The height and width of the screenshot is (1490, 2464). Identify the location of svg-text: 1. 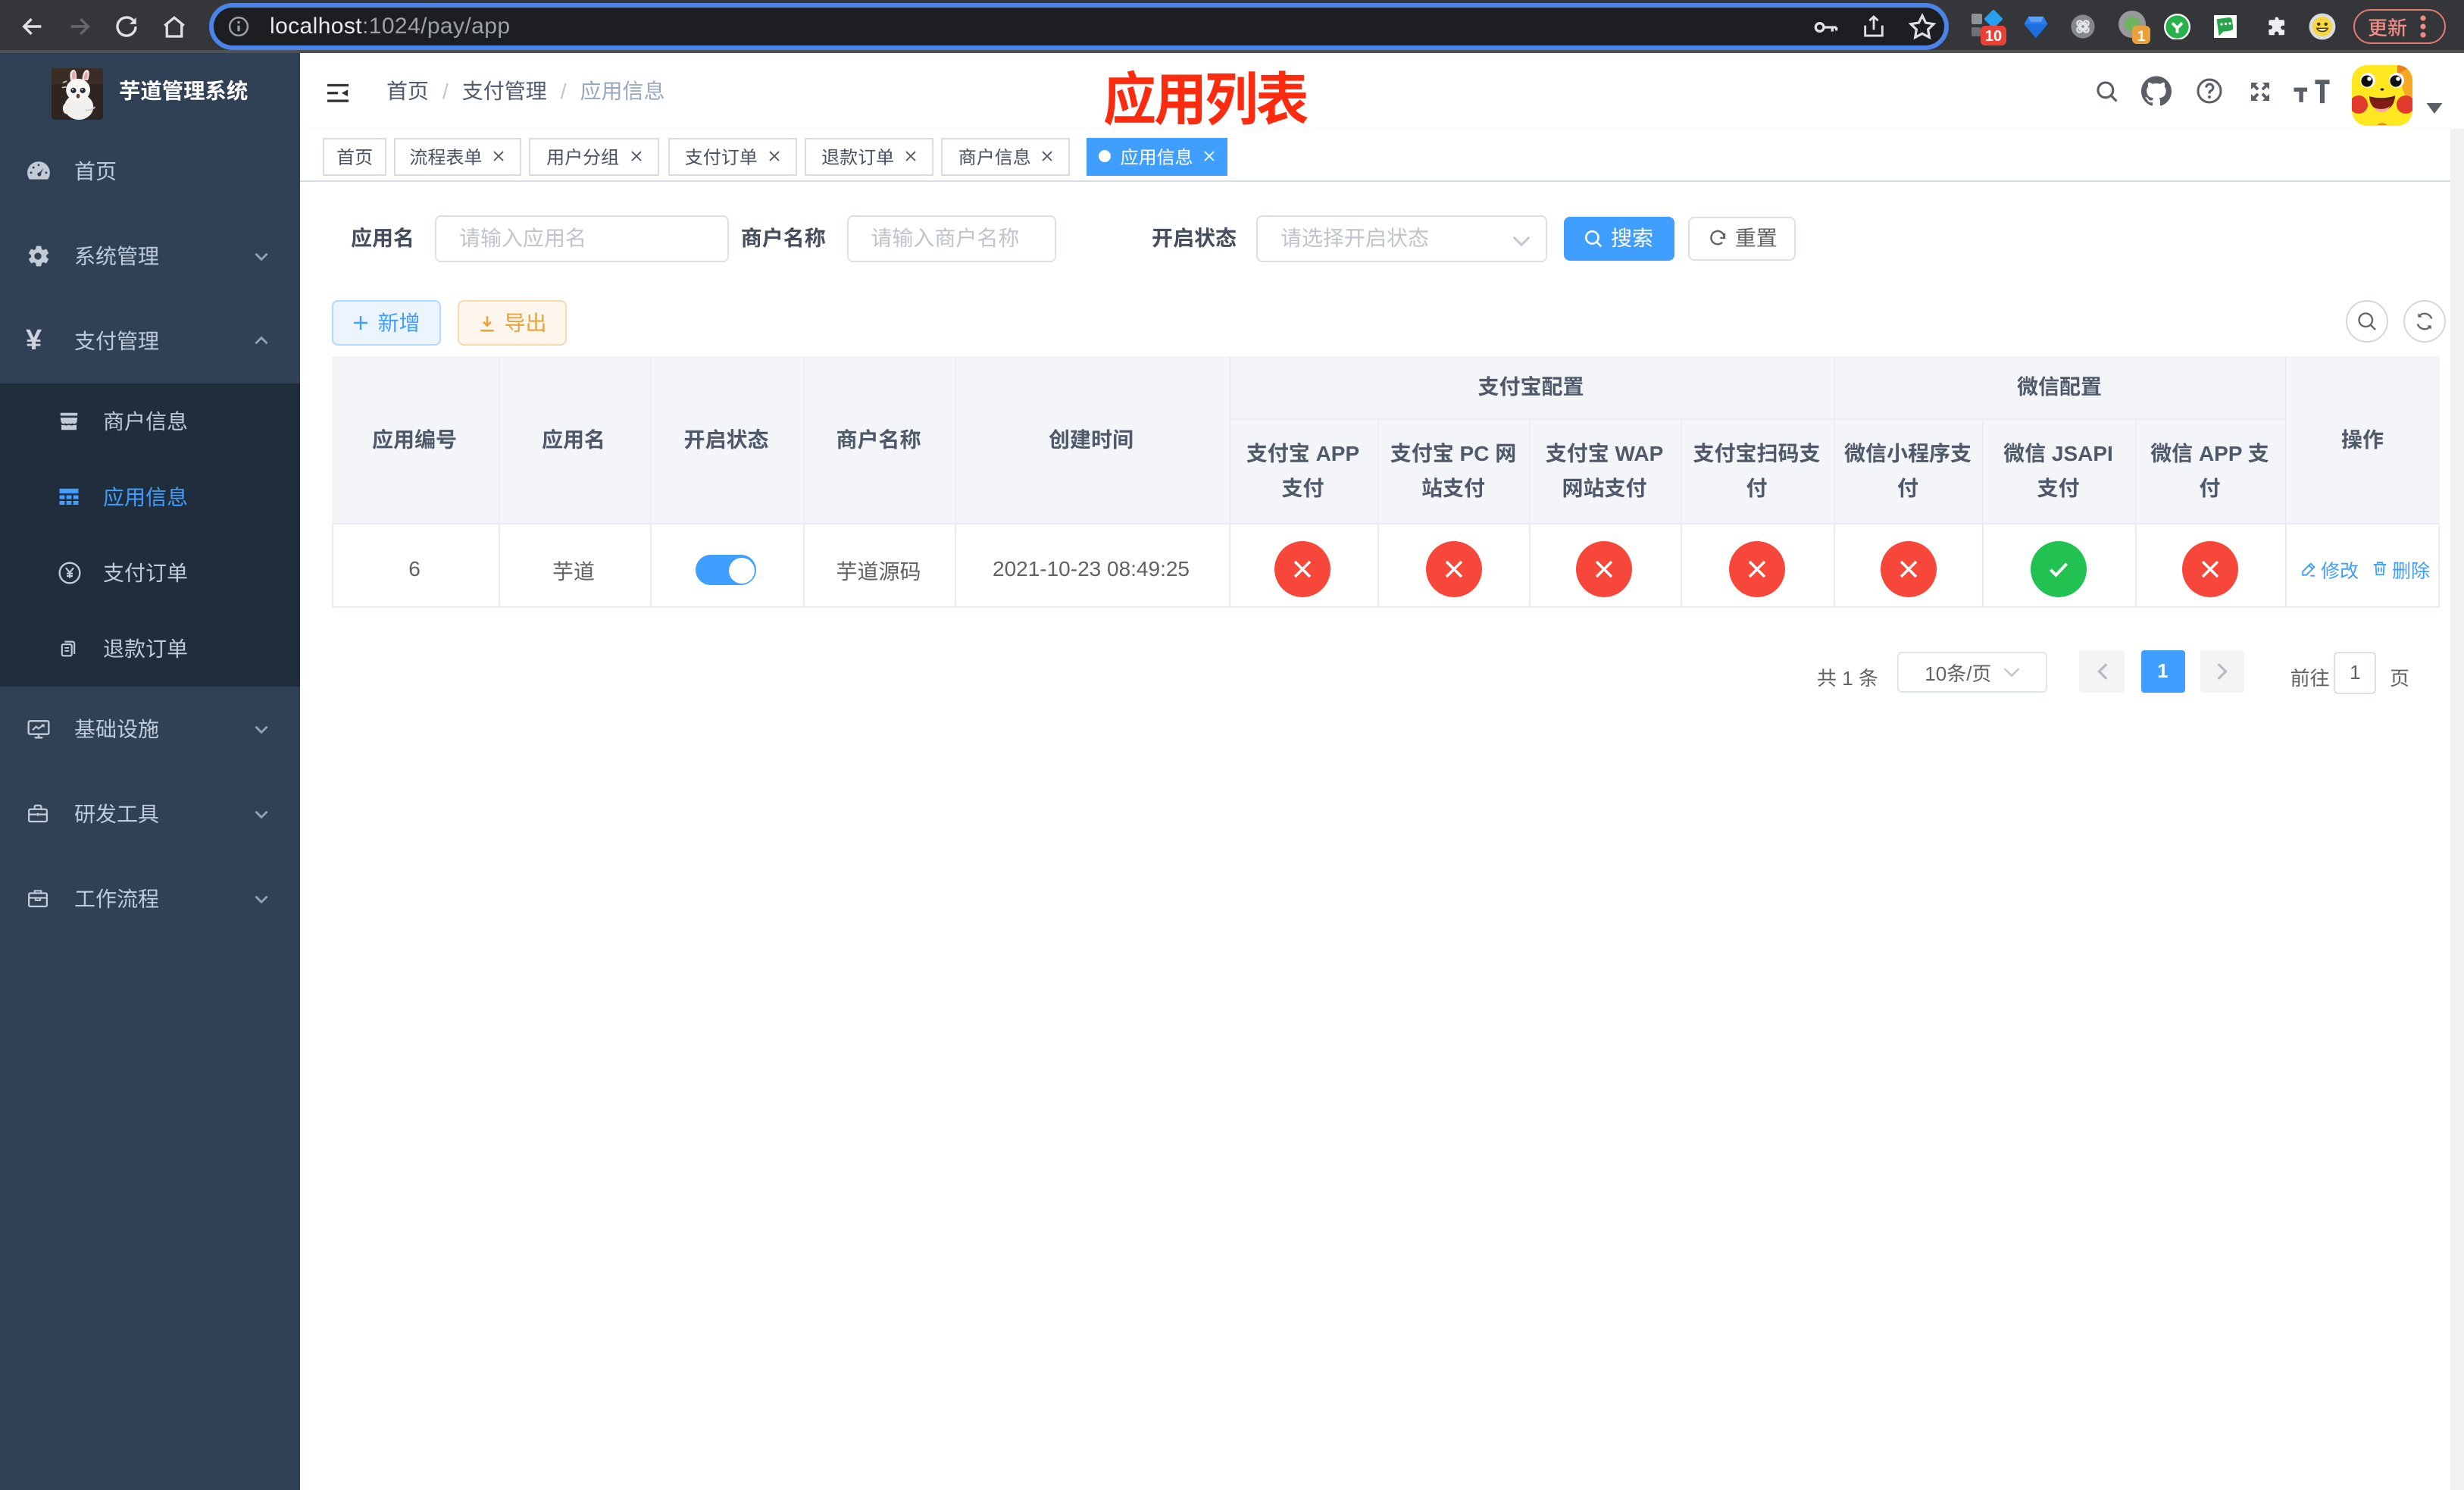
(2141, 36).